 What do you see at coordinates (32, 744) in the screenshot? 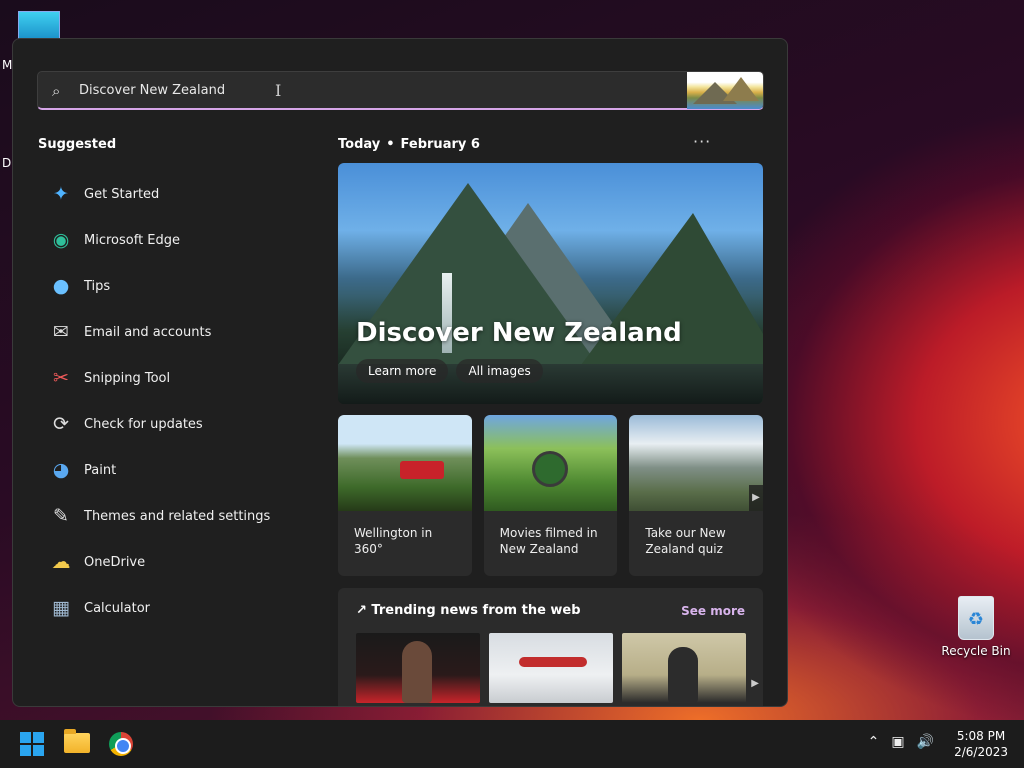
I see `start-button` at bounding box center [32, 744].